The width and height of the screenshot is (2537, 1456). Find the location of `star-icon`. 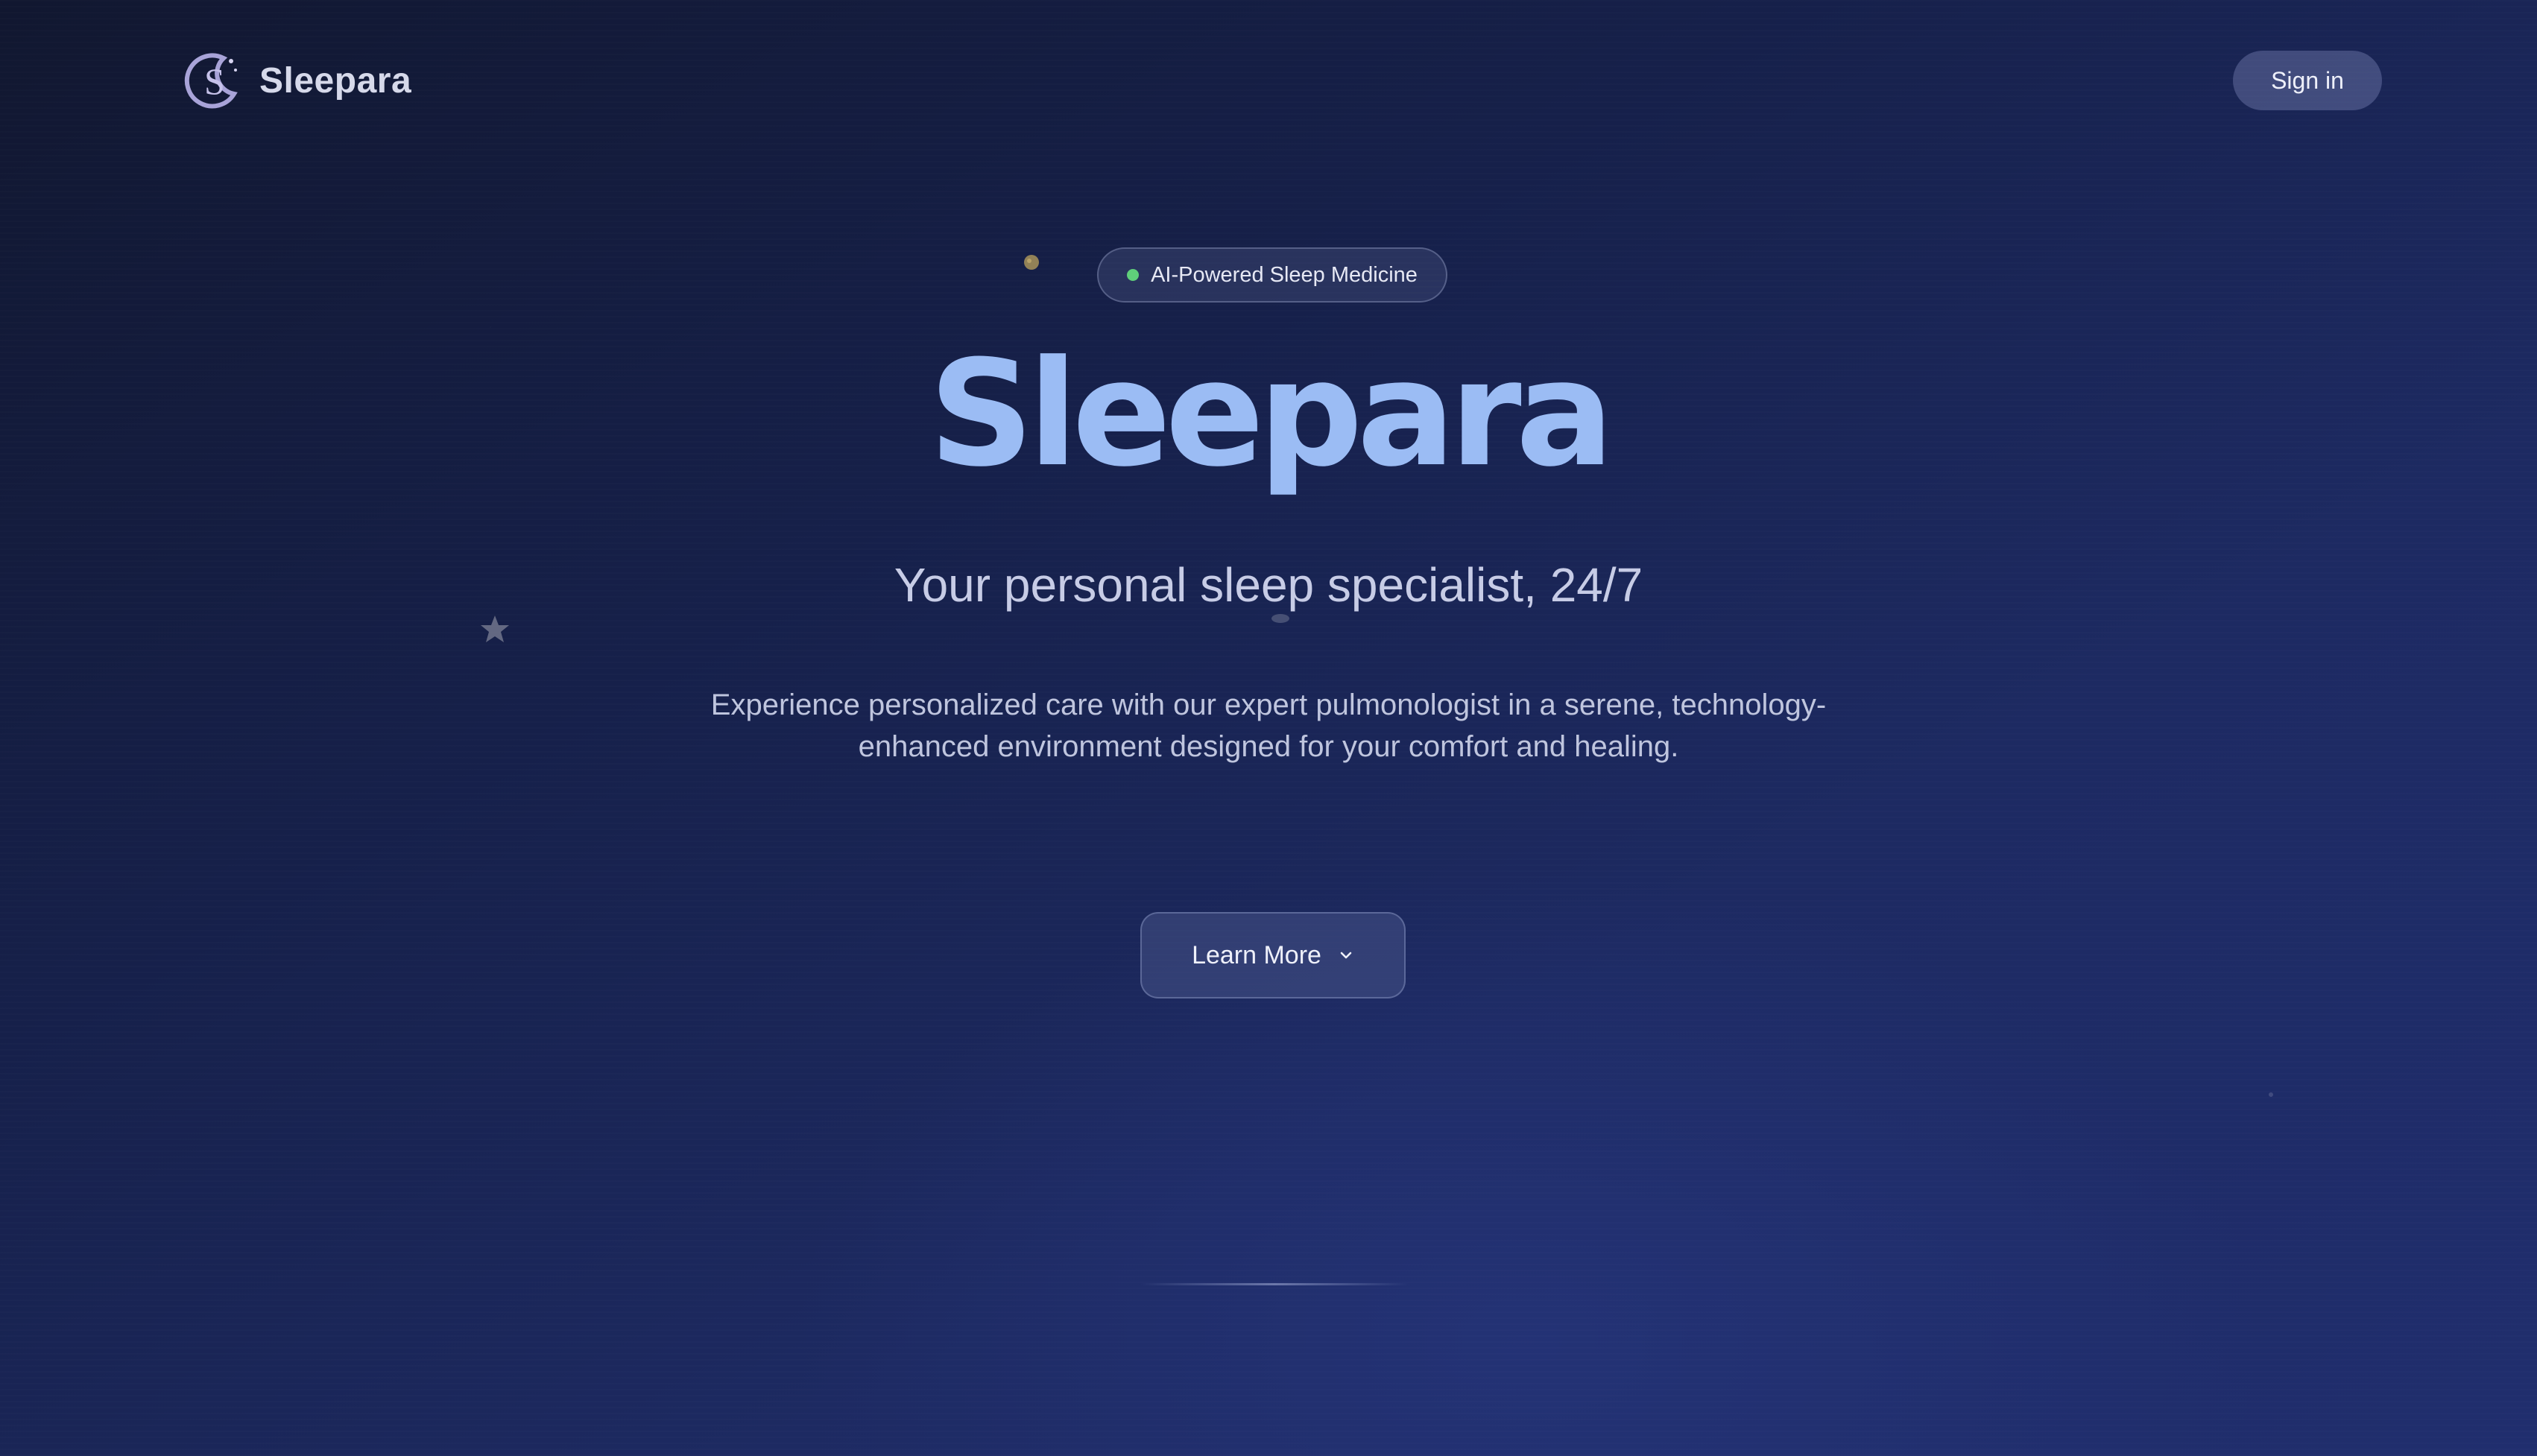

star-icon is located at coordinates (495, 628).